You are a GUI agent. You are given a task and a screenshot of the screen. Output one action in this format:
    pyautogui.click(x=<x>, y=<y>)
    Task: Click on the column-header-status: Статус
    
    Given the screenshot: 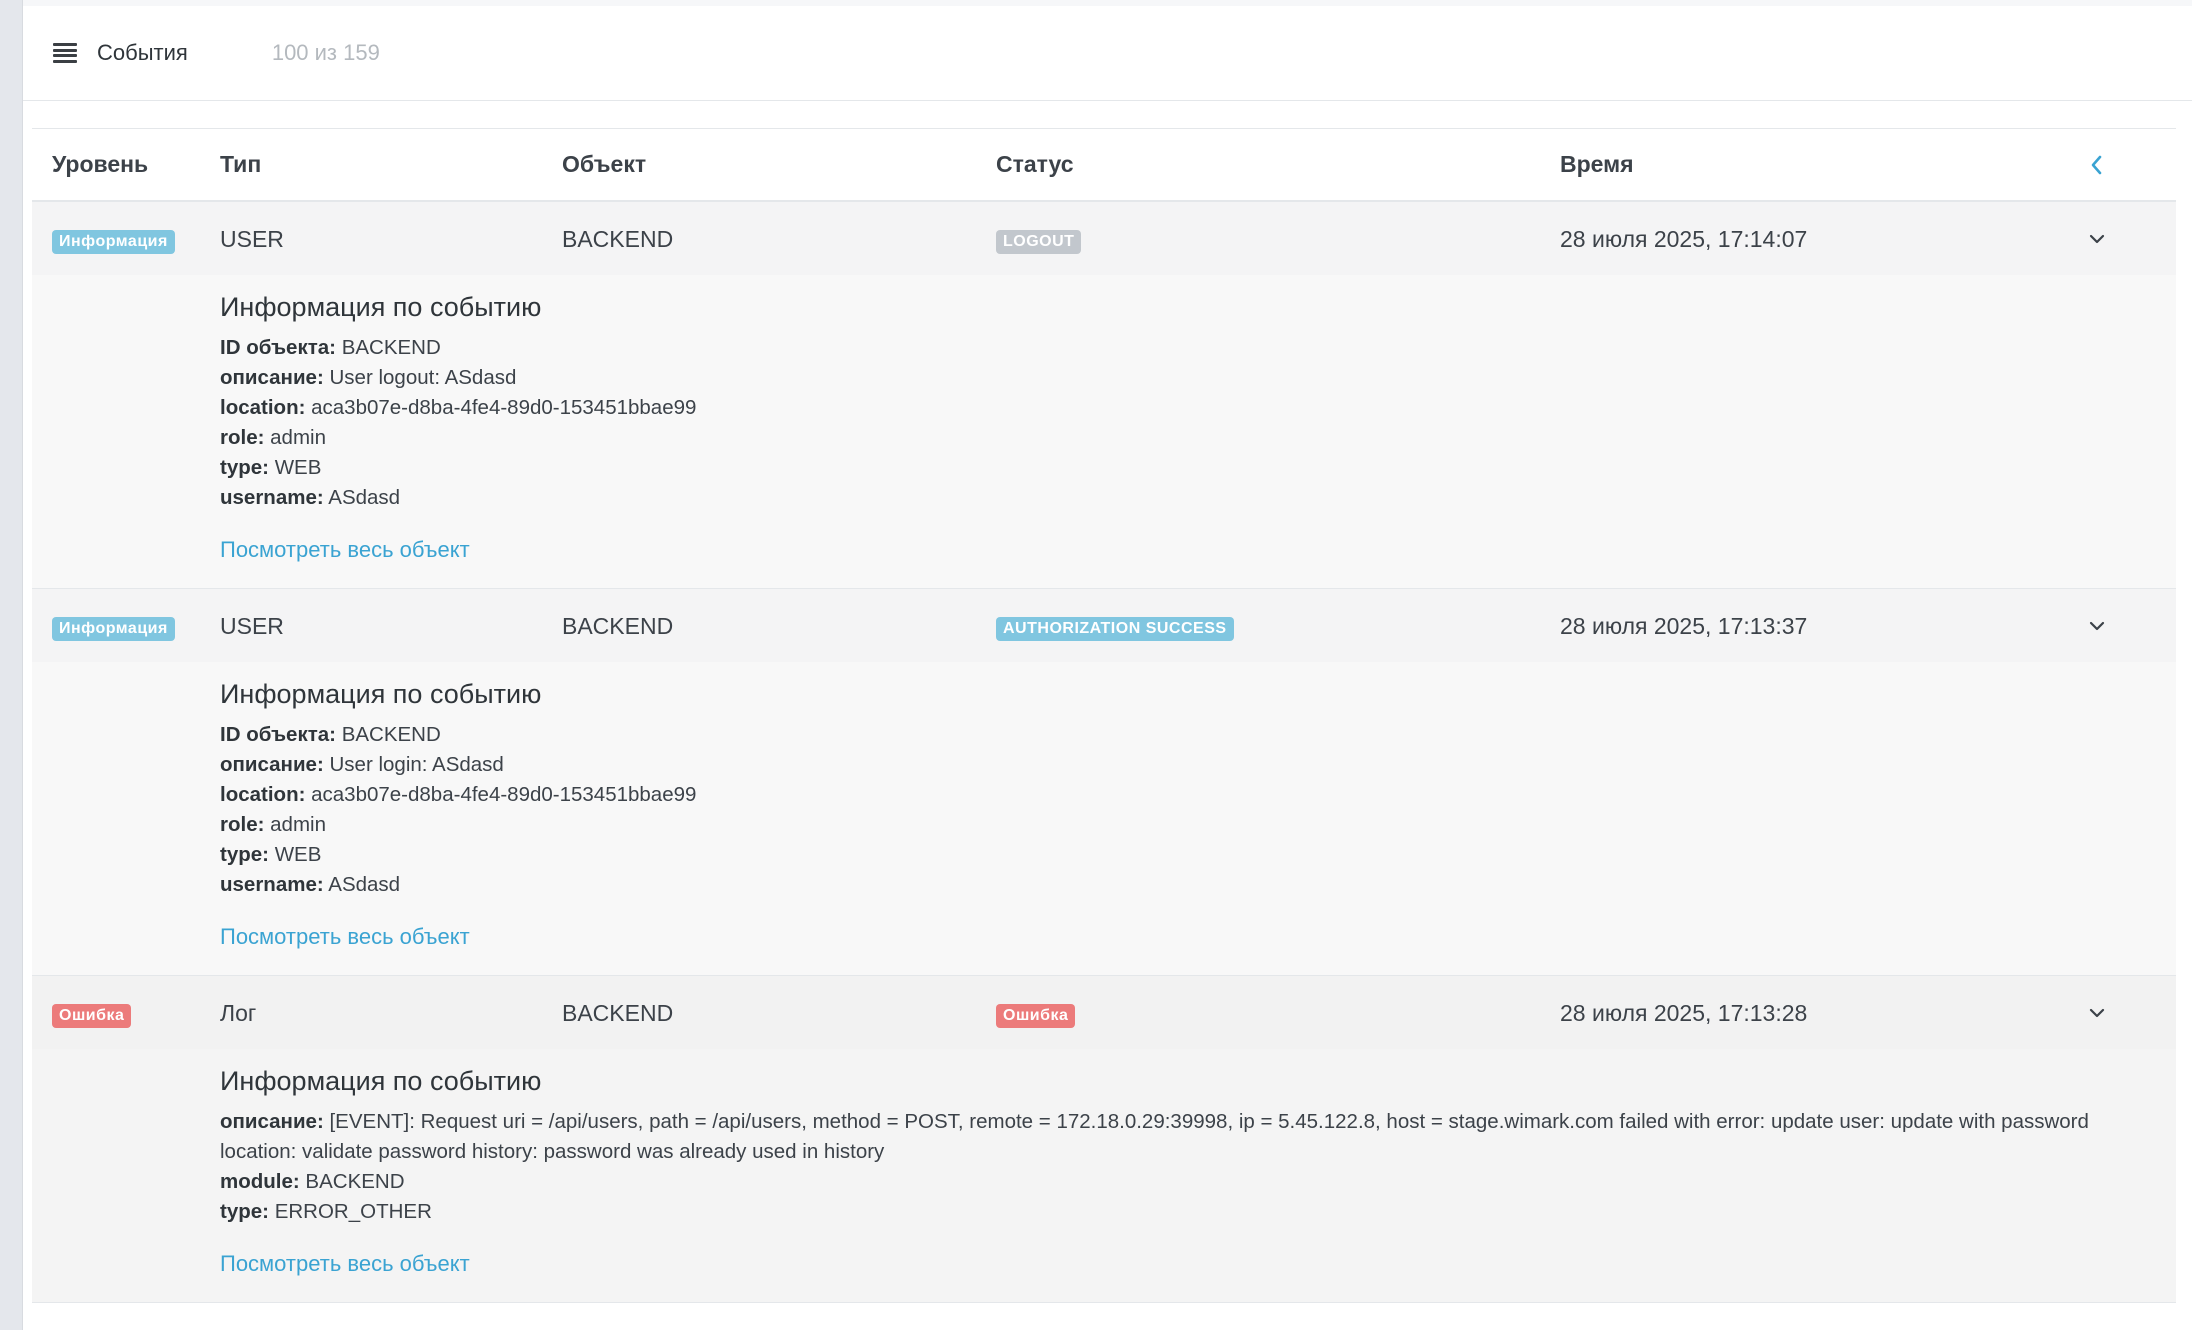 What is the action you would take?
    pyautogui.click(x=1035, y=164)
    